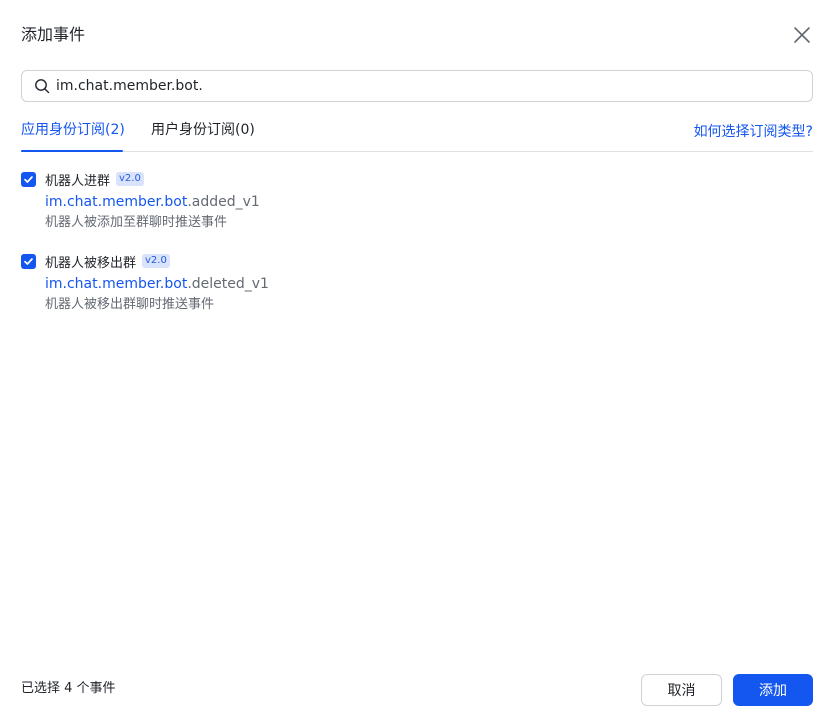 The height and width of the screenshot is (727, 833). Describe the element at coordinates (91, 263) in the screenshot. I see `event-name: 机器人被移出群` at that location.